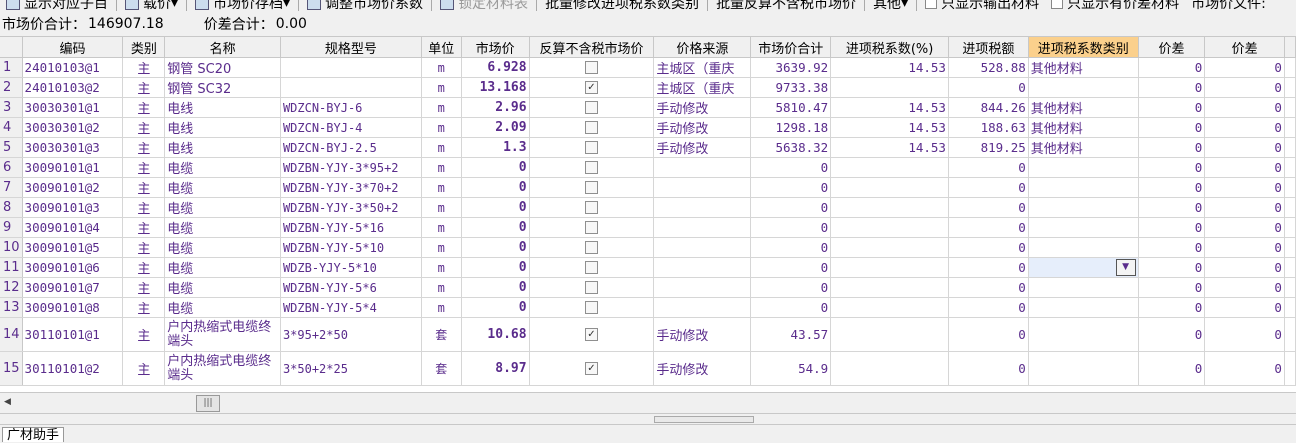  I want to click on table-row: 10 30090101@5 主电缆 WDZBN-YJY-5*10 m 0 0 0 0 0, so click(648, 247).